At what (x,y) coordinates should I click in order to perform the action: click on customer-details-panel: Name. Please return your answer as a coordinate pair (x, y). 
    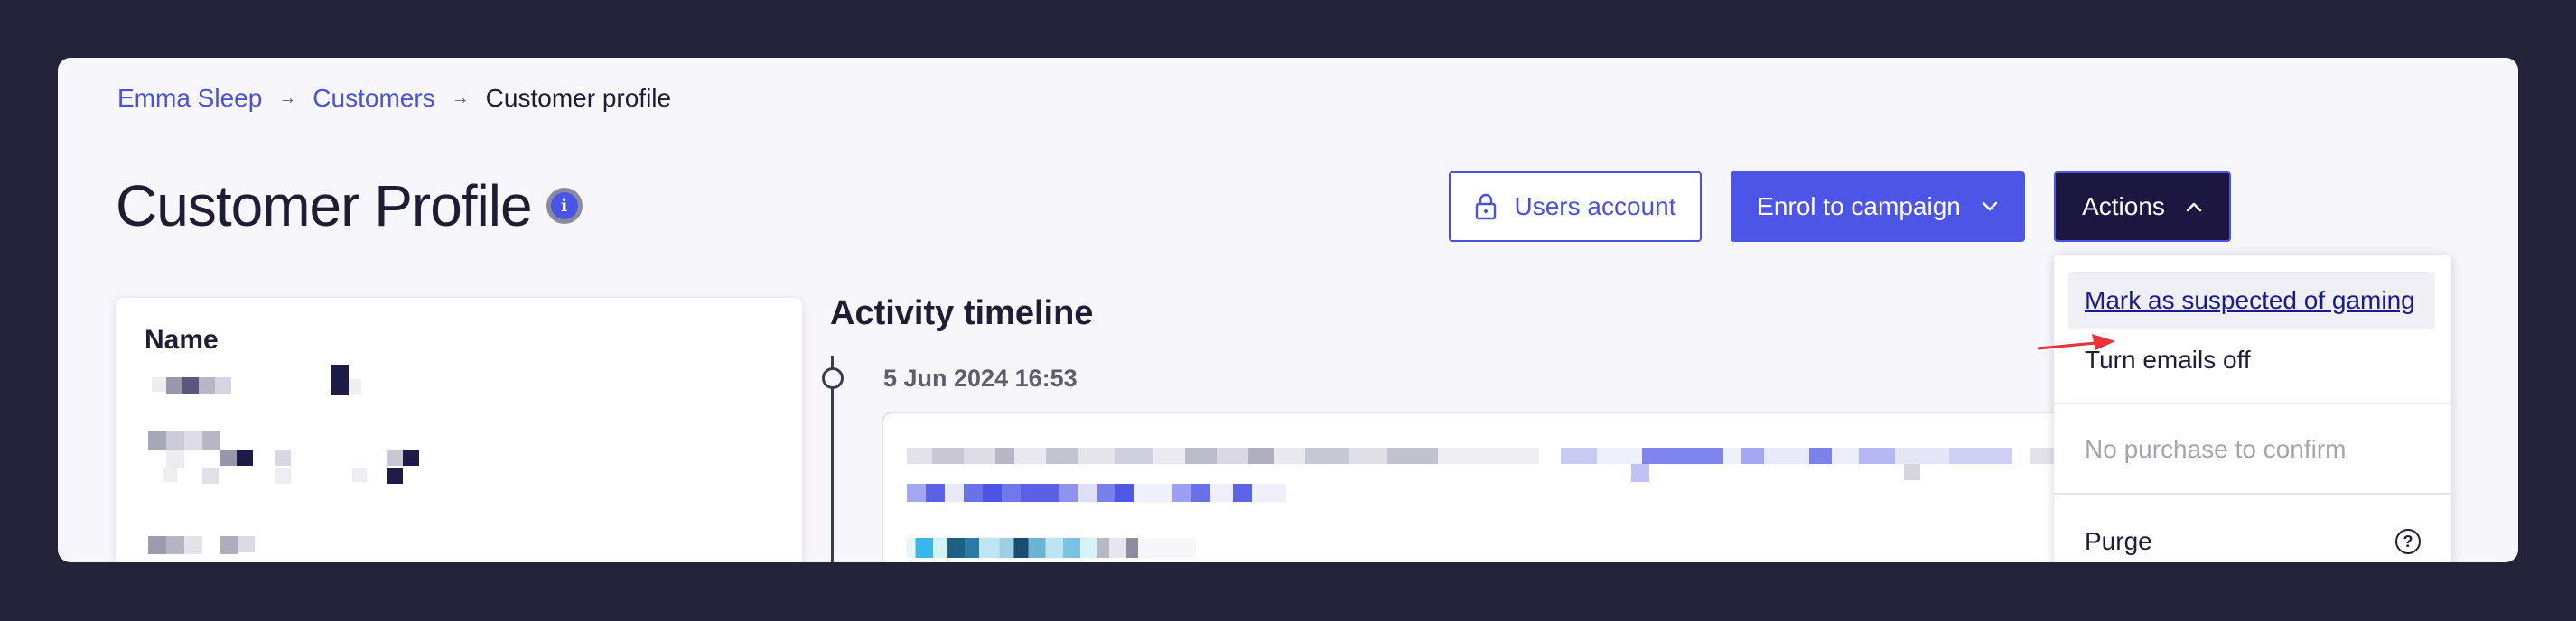
    Looking at the image, I should click on (459, 430).